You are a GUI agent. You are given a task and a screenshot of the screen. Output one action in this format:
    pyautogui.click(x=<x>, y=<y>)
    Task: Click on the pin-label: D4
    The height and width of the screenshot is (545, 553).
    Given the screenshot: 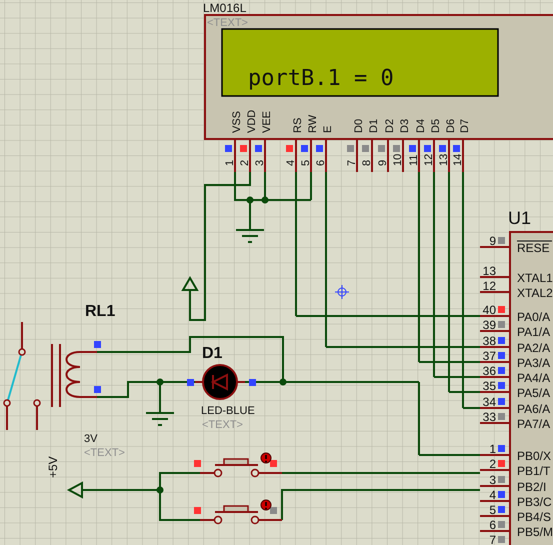 What is the action you would take?
    pyautogui.click(x=421, y=125)
    